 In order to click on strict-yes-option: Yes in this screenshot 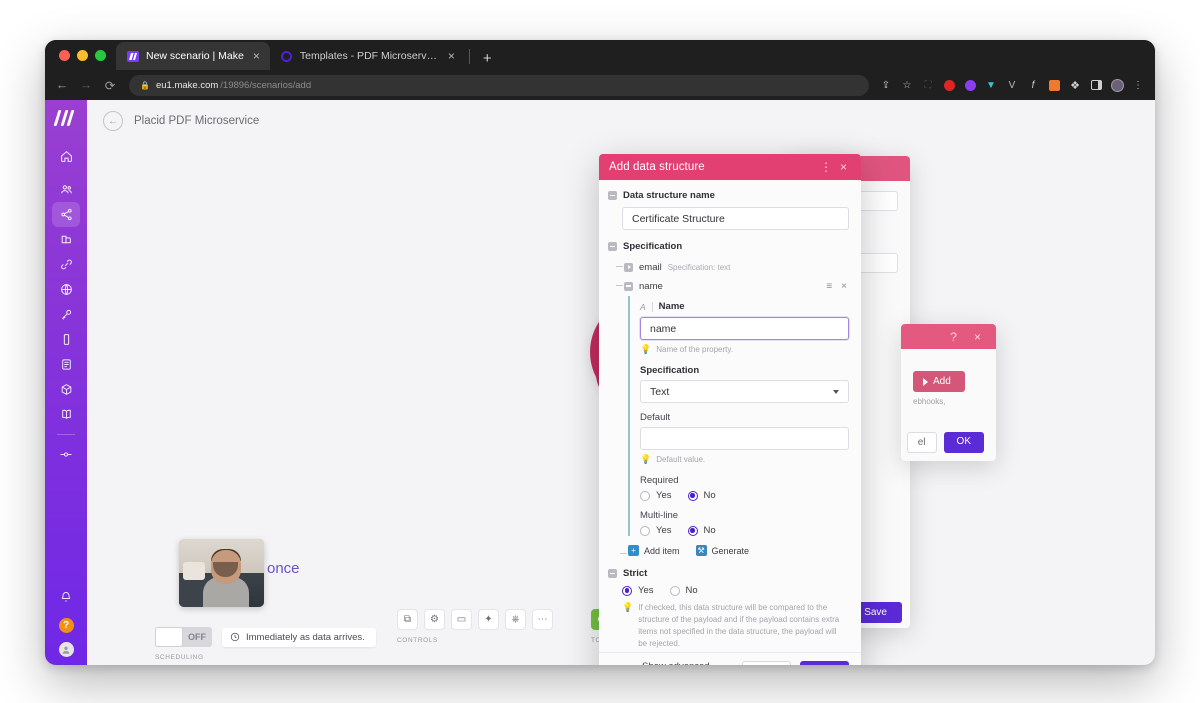, I will do `click(638, 590)`.